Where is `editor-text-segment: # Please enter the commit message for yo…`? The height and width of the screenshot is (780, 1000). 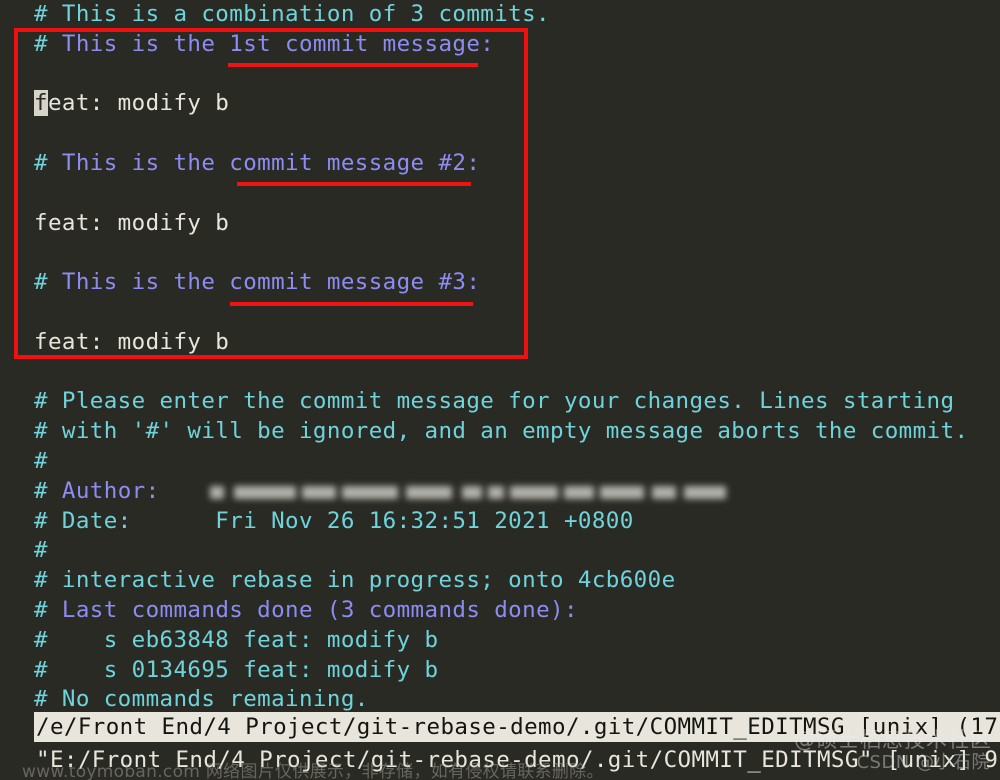 editor-text-segment: # Please enter the commit message for yo… is located at coordinates (494, 401).